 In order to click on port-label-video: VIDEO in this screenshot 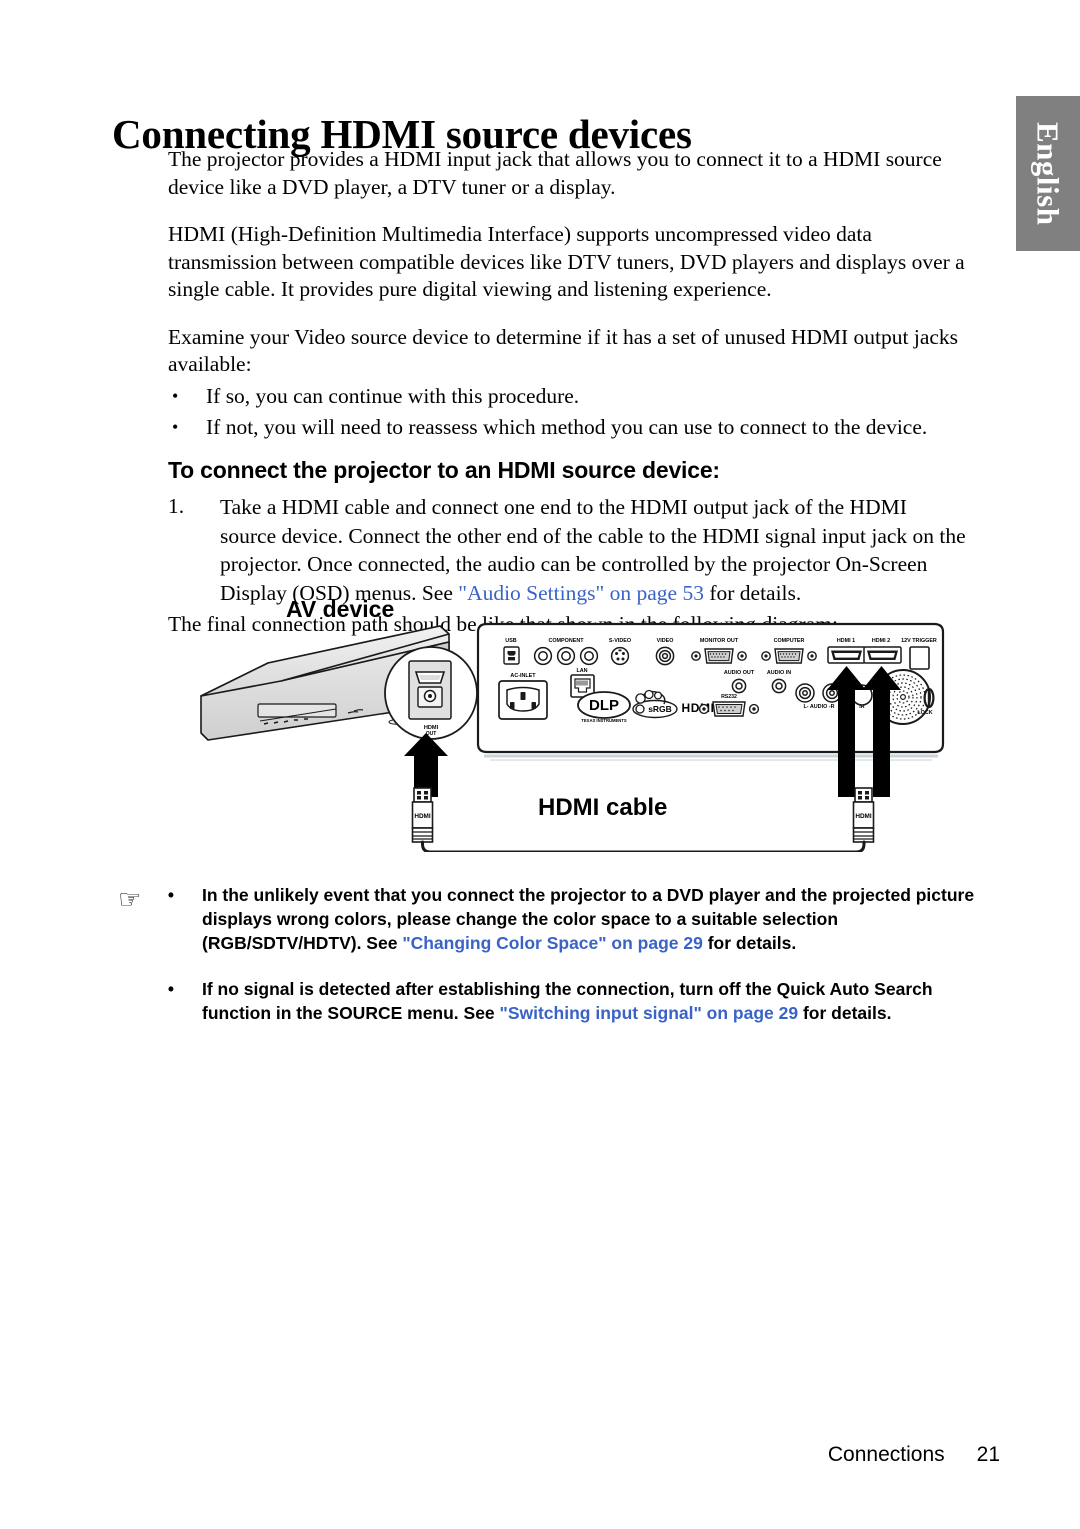, I will do `click(665, 641)`.